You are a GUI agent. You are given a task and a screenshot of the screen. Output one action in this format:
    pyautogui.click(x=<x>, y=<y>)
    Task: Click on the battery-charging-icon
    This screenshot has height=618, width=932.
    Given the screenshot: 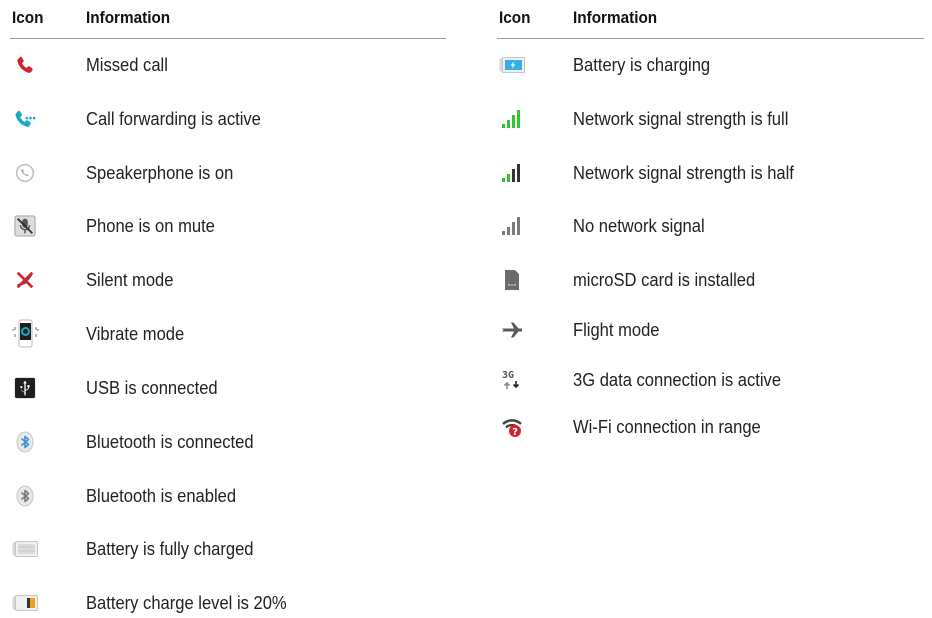 What is the action you would take?
    pyautogui.click(x=512, y=65)
    